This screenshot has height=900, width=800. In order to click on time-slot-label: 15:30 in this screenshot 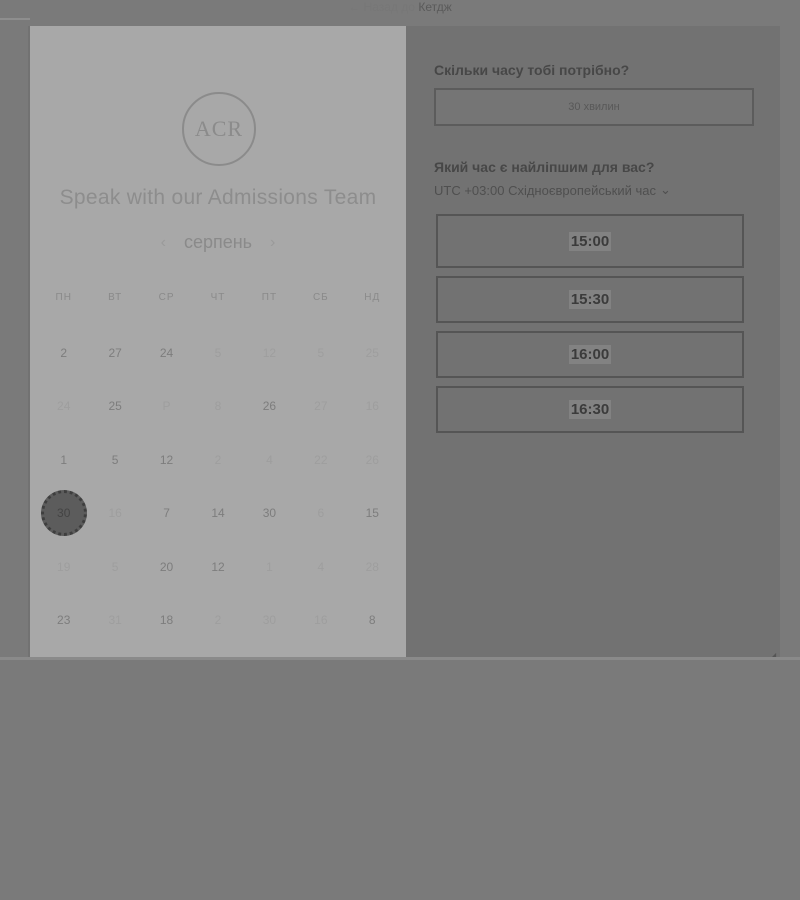, I will do `click(590, 299)`.